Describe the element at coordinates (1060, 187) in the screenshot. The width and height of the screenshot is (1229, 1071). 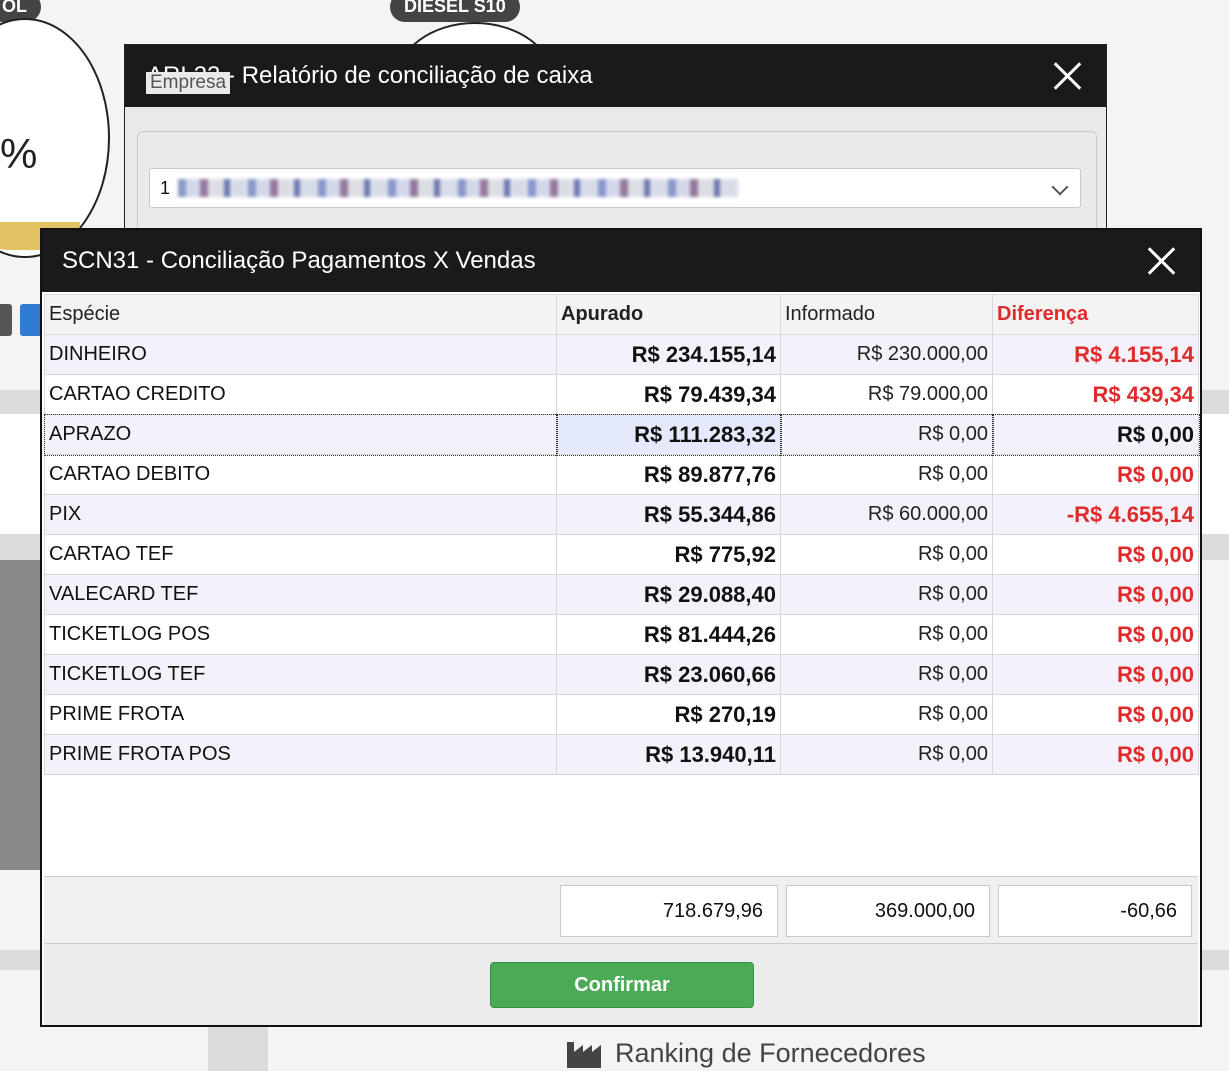
I see `chevron-down-icon` at that location.